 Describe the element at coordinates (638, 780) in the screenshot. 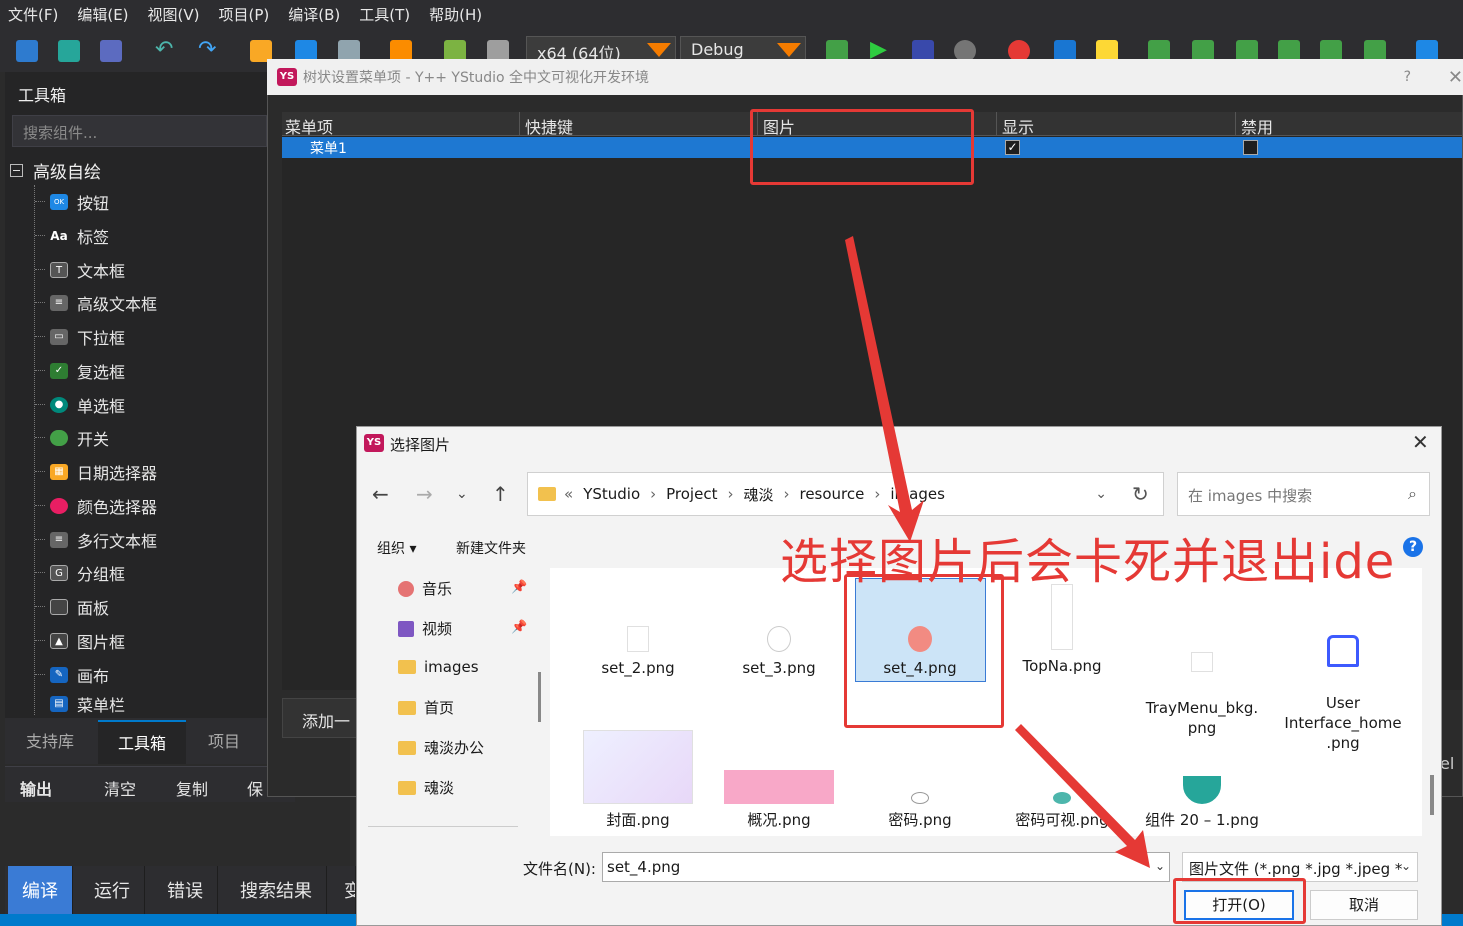

I see `file-item: 封面.png` at that location.